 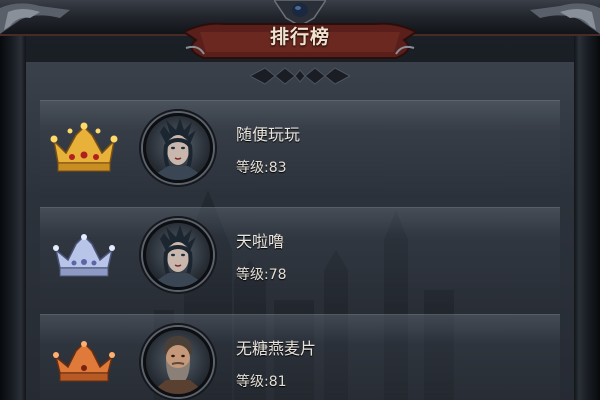 I want to click on player-level: 等级:78, so click(x=261, y=275).